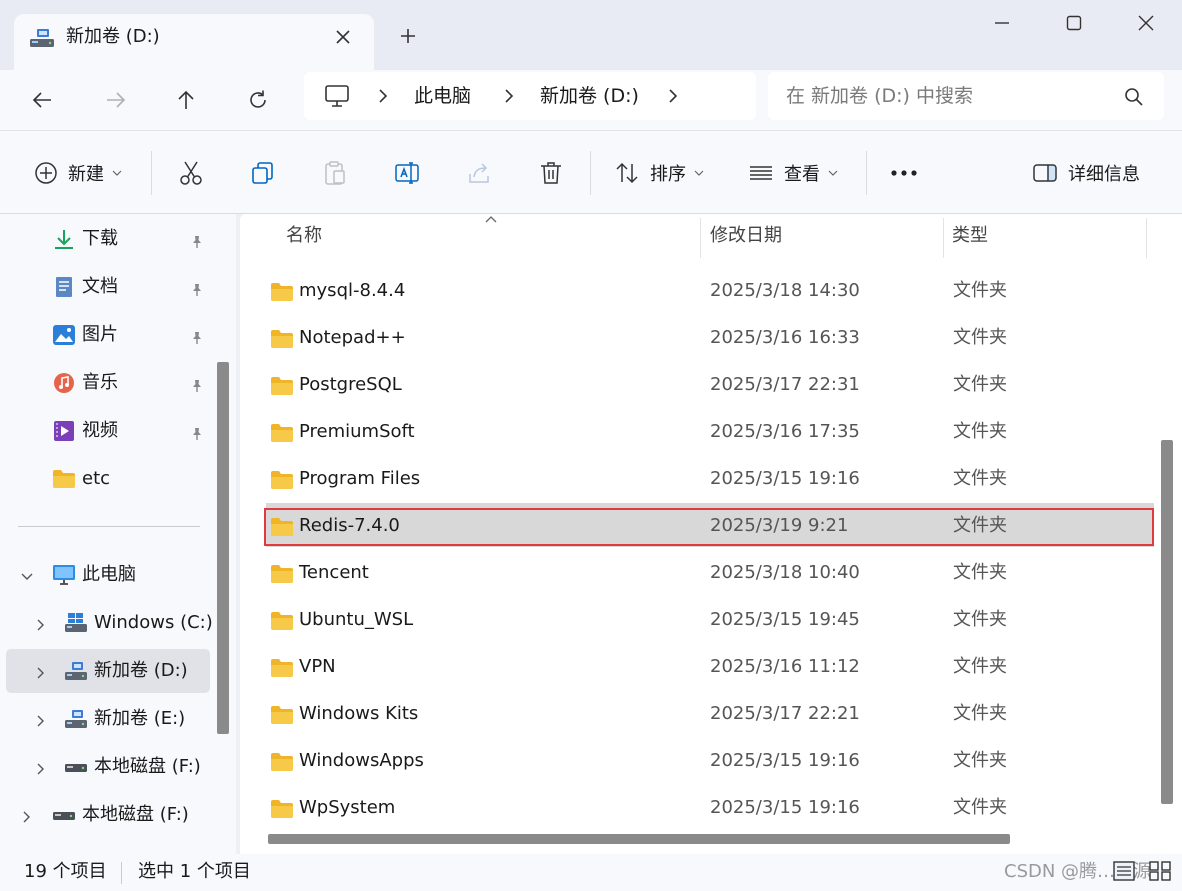  I want to click on more-options-button, so click(904, 173).